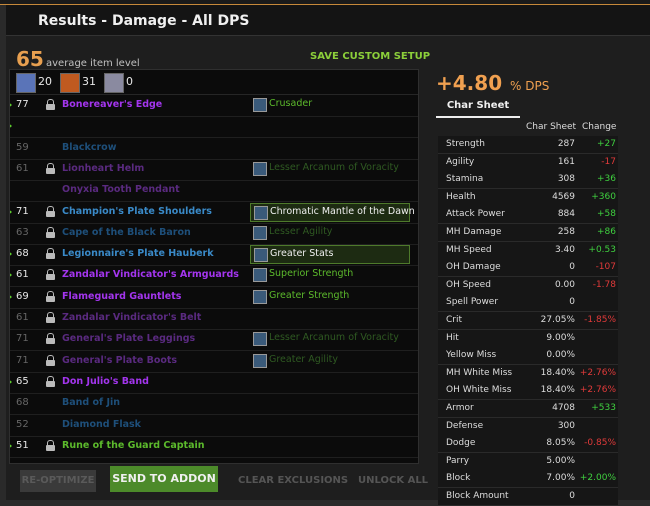  Describe the element at coordinates (131, 317) in the screenshot. I see `item-name: Zandalar Vindicator's Belt` at that location.